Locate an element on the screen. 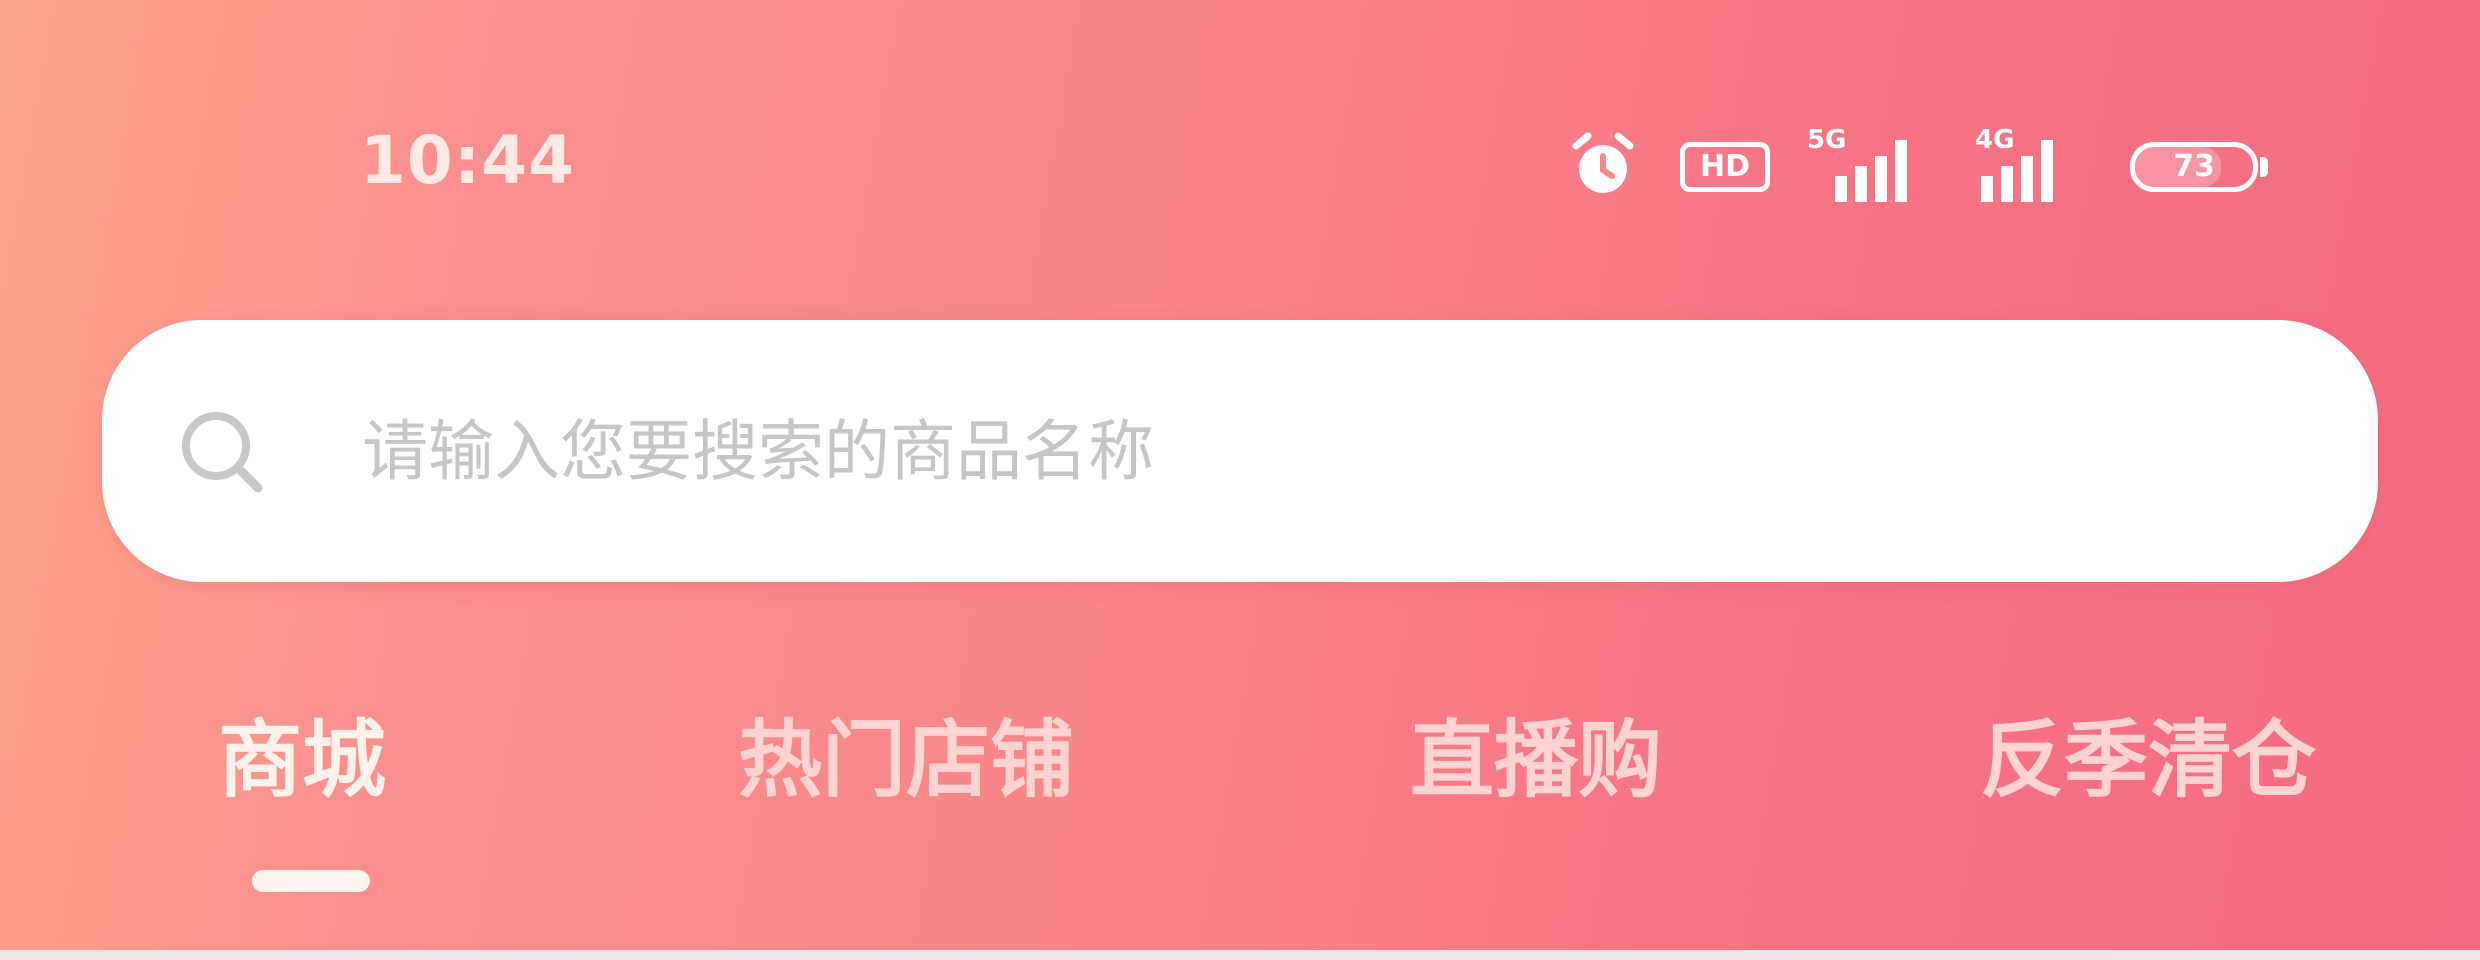 This screenshot has width=2480, height=960. signal-4g-label: 4G is located at coordinates (1994, 140).